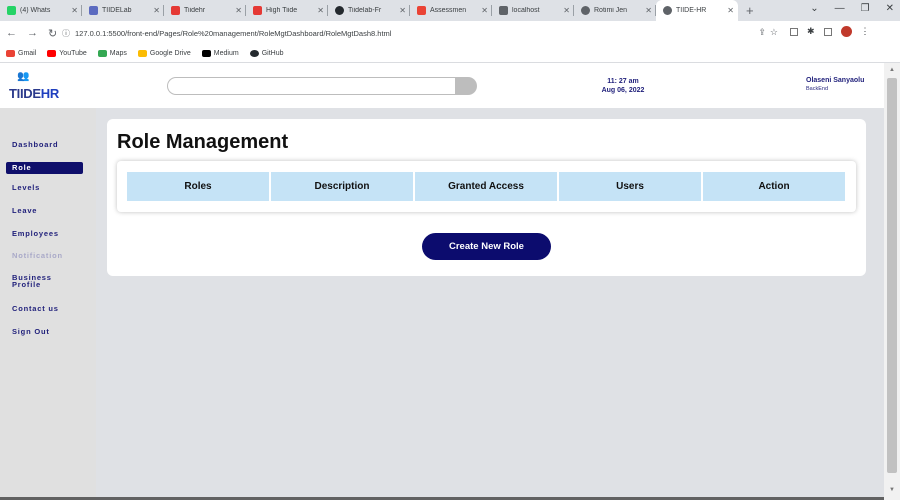 The height and width of the screenshot is (500, 900). I want to click on profile-avatar, so click(846, 31).